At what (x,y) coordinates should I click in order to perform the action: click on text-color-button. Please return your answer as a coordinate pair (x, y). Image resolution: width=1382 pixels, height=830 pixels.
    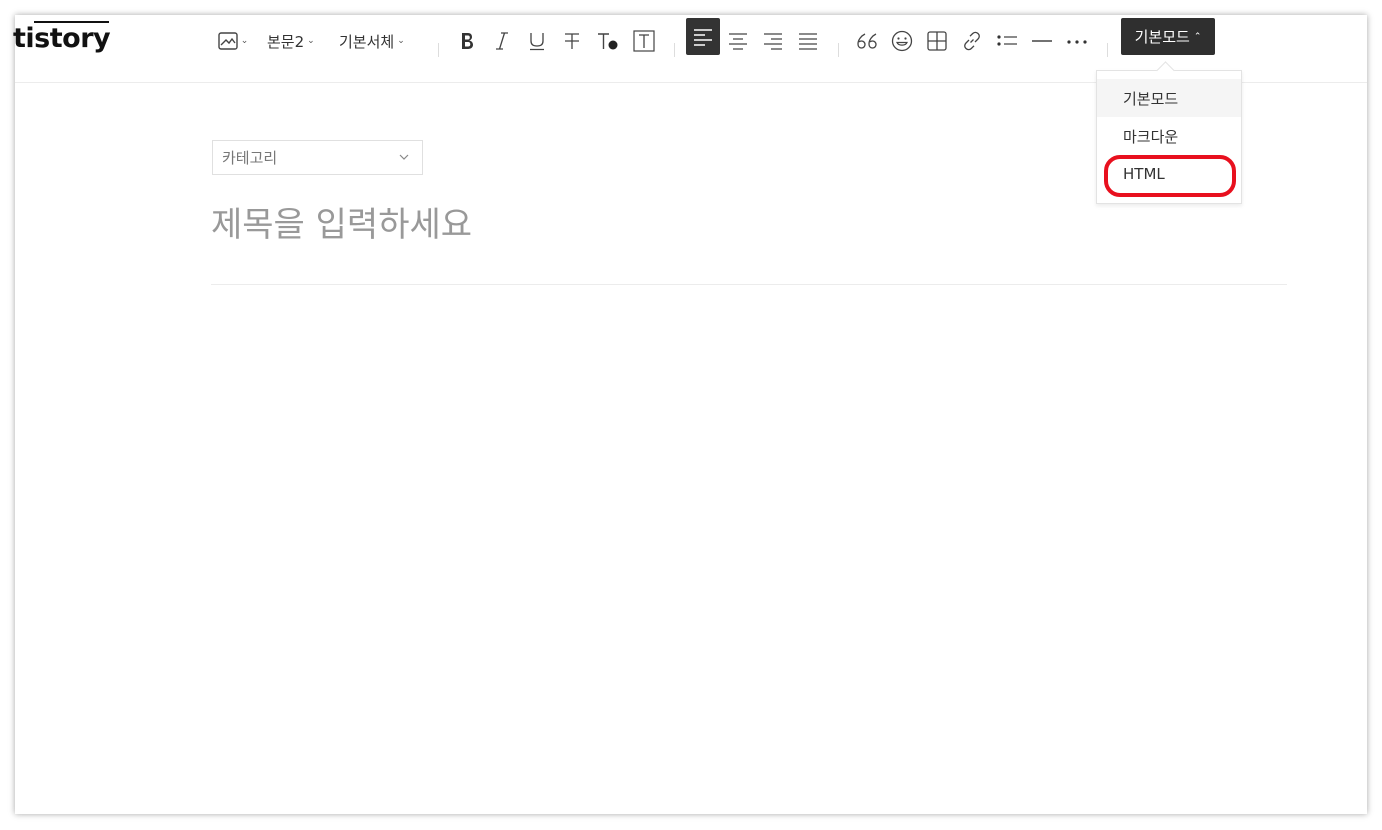
    Looking at the image, I should click on (608, 41).